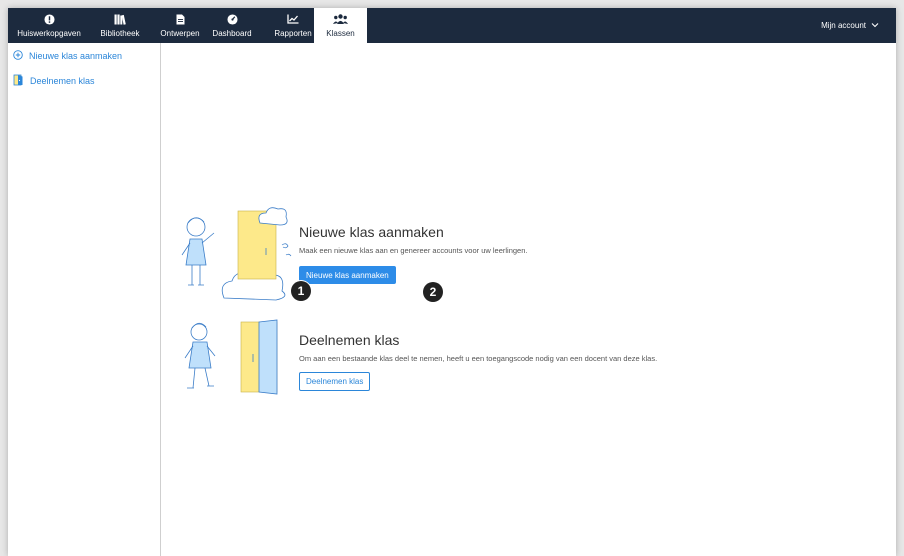  Describe the element at coordinates (180, 19) in the screenshot. I see `document-icon` at that location.